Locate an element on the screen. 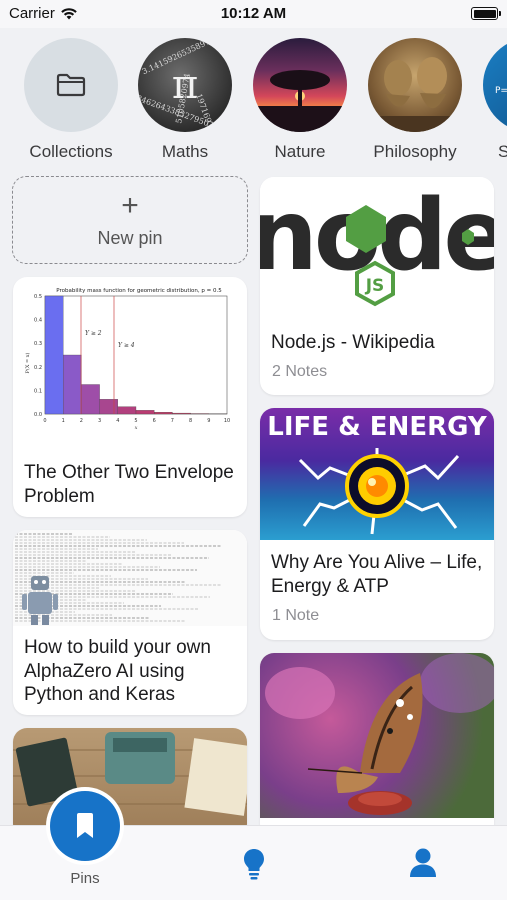 The height and width of the screenshot is (900, 507). chart-y-label: P(X = x) is located at coordinates (27, 362).